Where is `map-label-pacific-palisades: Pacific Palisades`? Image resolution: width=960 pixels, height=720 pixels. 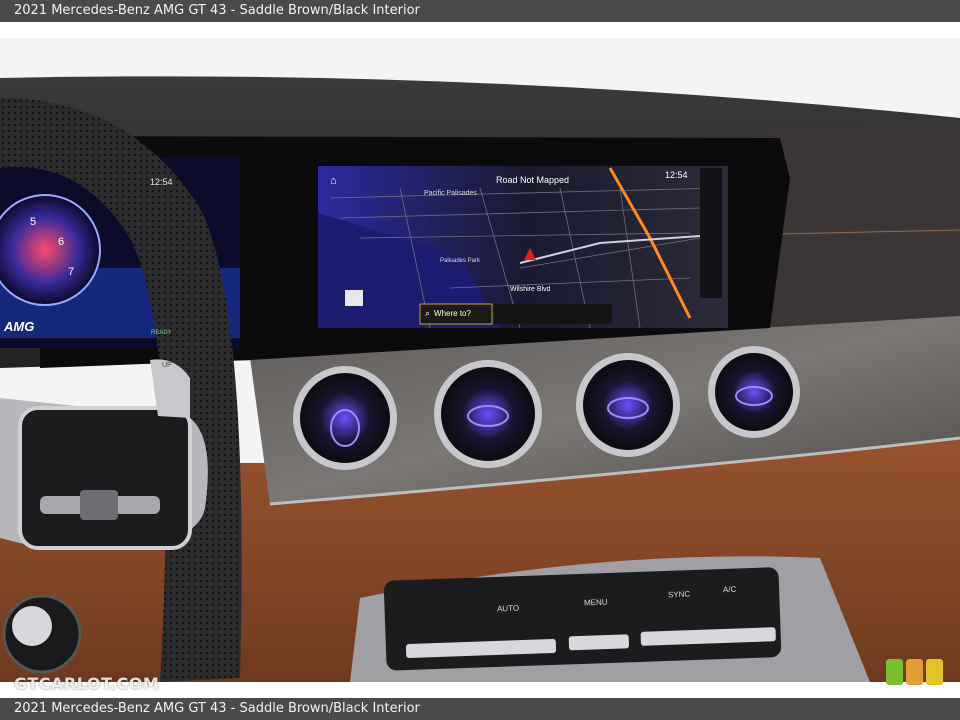 map-label-pacific-palisades: Pacific Palisades is located at coordinates (450, 193).